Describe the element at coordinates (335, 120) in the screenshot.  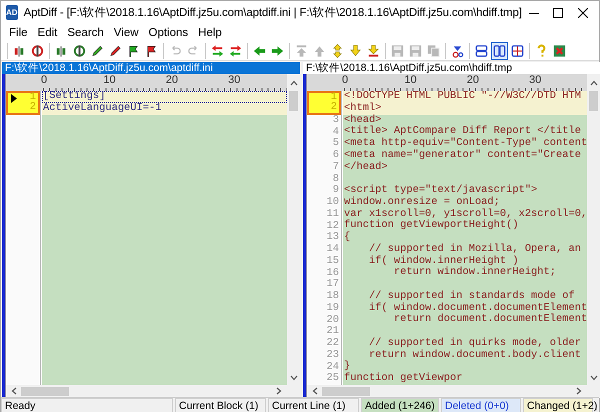
I see `line-number: 3` at that location.